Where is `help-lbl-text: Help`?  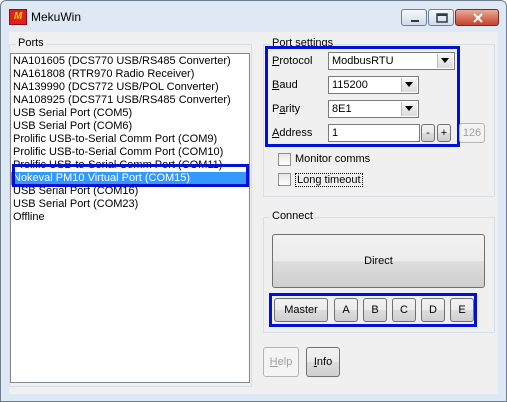
help-lbl-text: Help is located at coordinates (281, 362).